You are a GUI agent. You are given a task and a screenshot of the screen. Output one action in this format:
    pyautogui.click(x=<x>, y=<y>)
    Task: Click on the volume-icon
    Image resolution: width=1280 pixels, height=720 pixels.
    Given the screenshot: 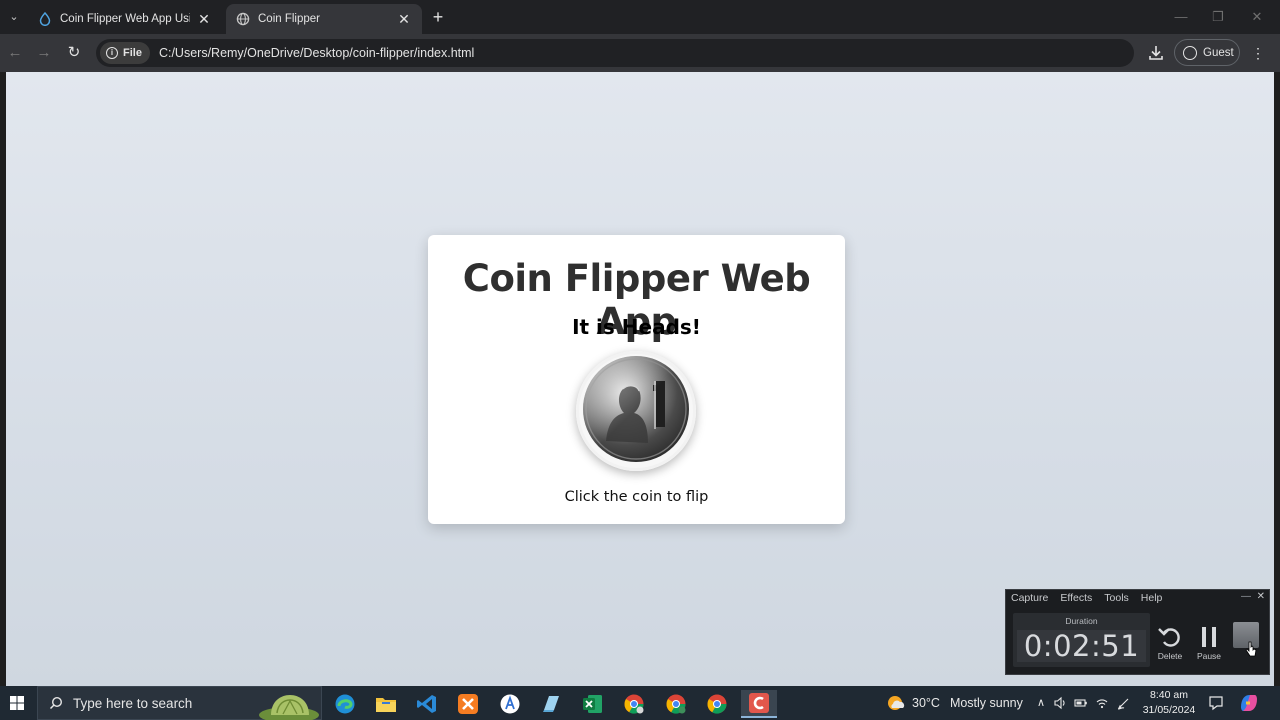 What is the action you would take?
    pyautogui.click(x=1060, y=703)
    